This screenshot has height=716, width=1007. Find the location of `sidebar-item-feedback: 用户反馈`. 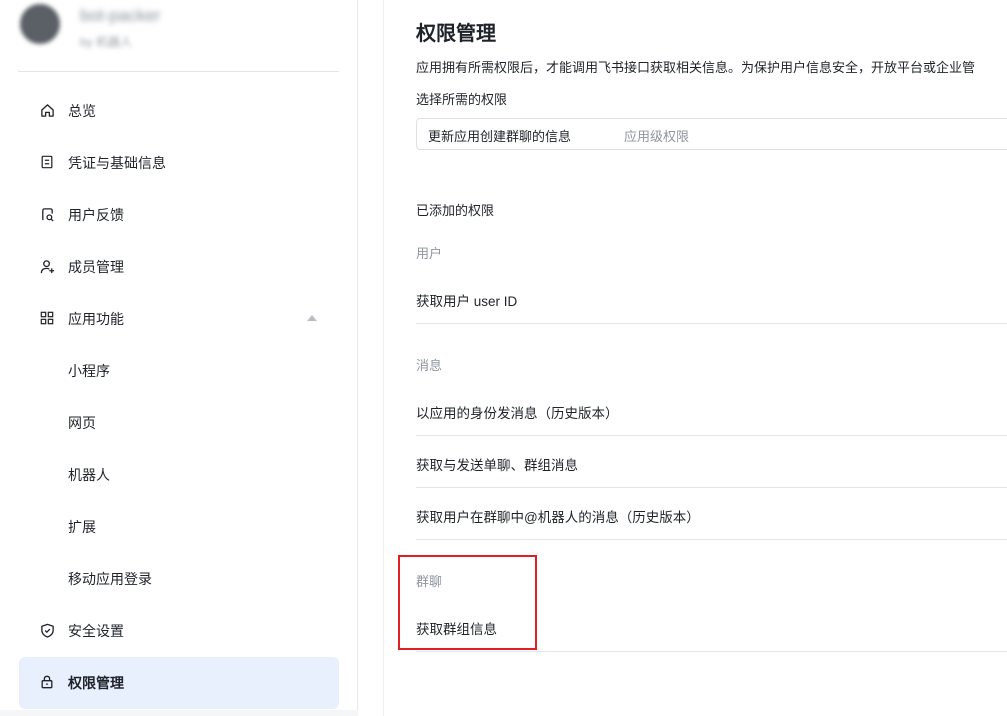

sidebar-item-feedback: 用户反馈 is located at coordinates (179, 215).